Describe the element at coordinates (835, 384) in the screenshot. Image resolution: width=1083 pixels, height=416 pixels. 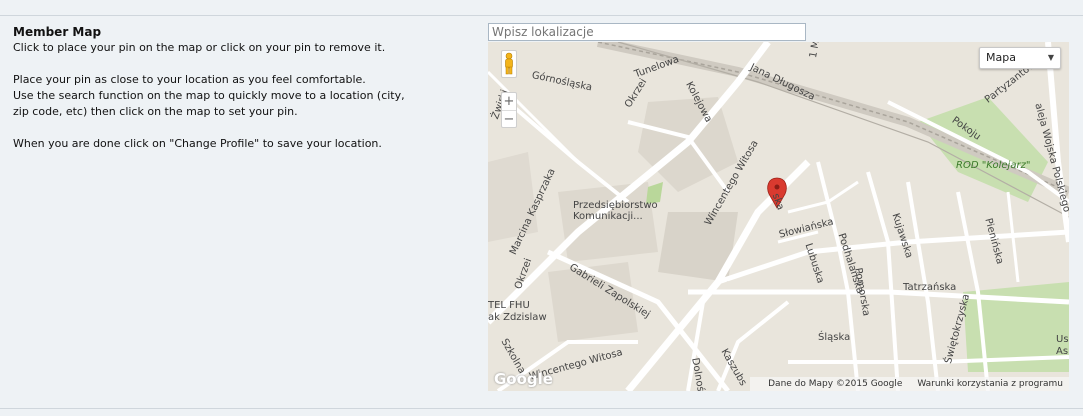
I see `map-data-credit: Dane do Mapy ©2015 Google` at that location.